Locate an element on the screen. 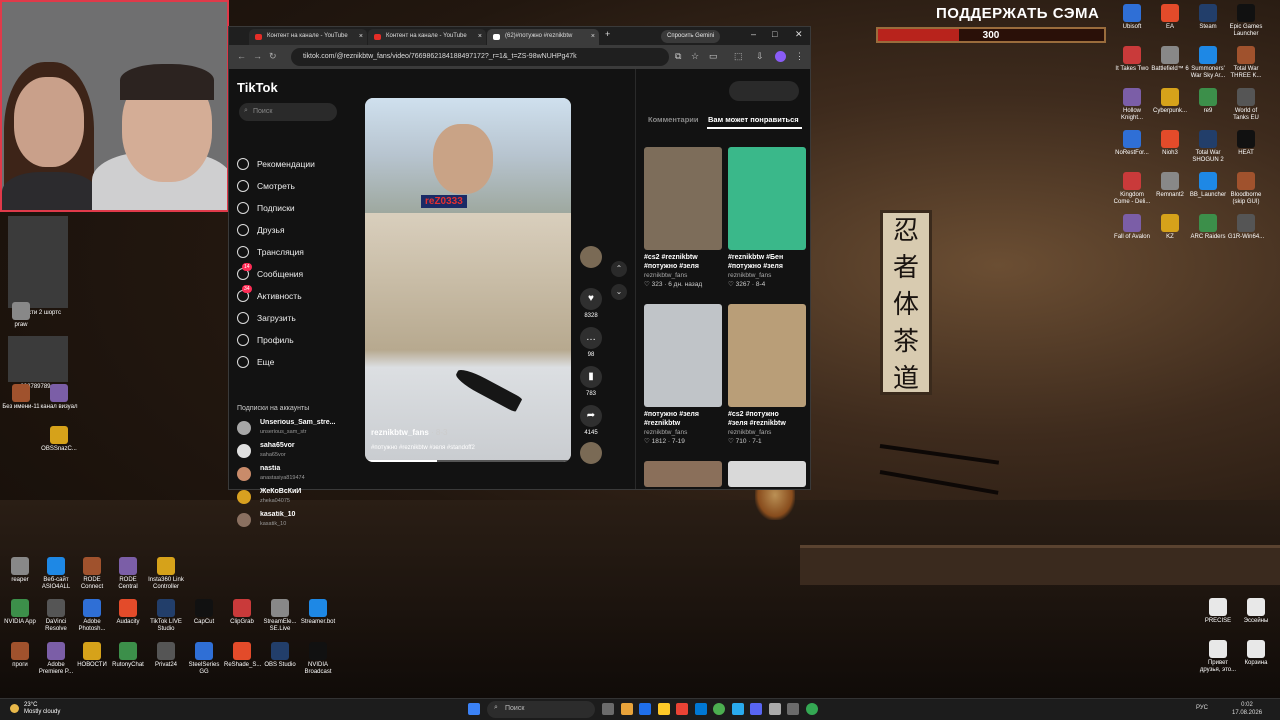 The width and height of the screenshot is (1280, 720). sidebar-item-live: Трансляция is located at coordinates (270, 252).